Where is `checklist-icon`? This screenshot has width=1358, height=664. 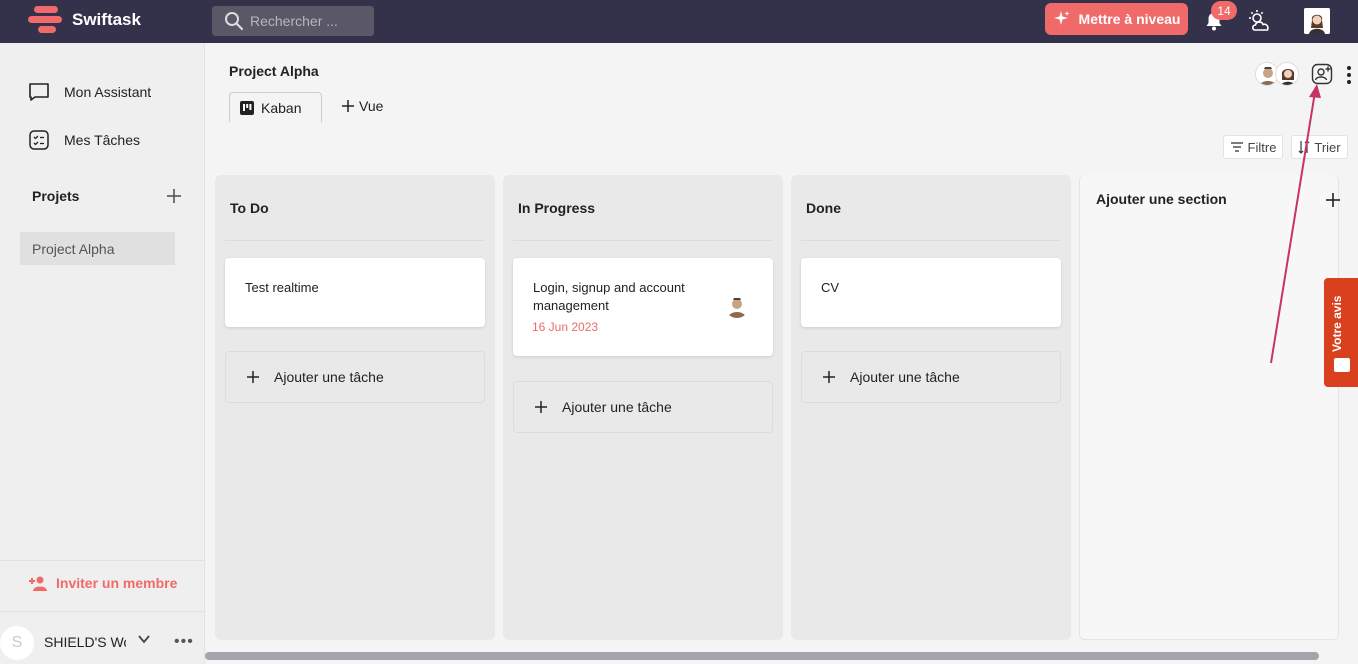 checklist-icon is located at coordinates (39, 140).